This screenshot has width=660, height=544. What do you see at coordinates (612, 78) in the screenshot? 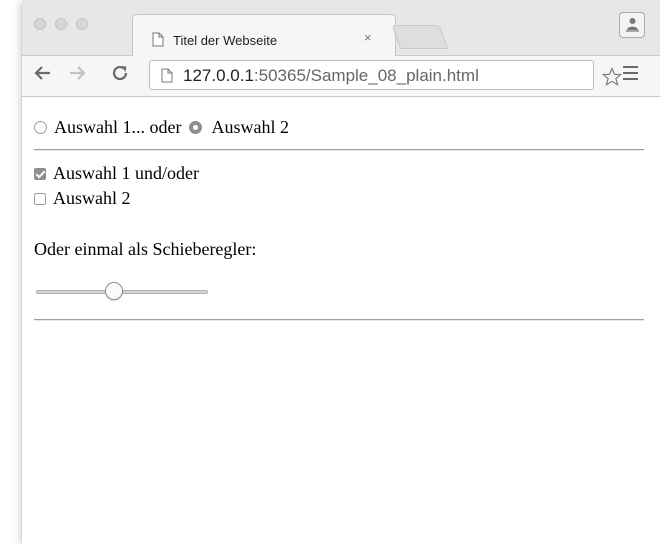
I see `star-icon` at bounding box center [612, 78].